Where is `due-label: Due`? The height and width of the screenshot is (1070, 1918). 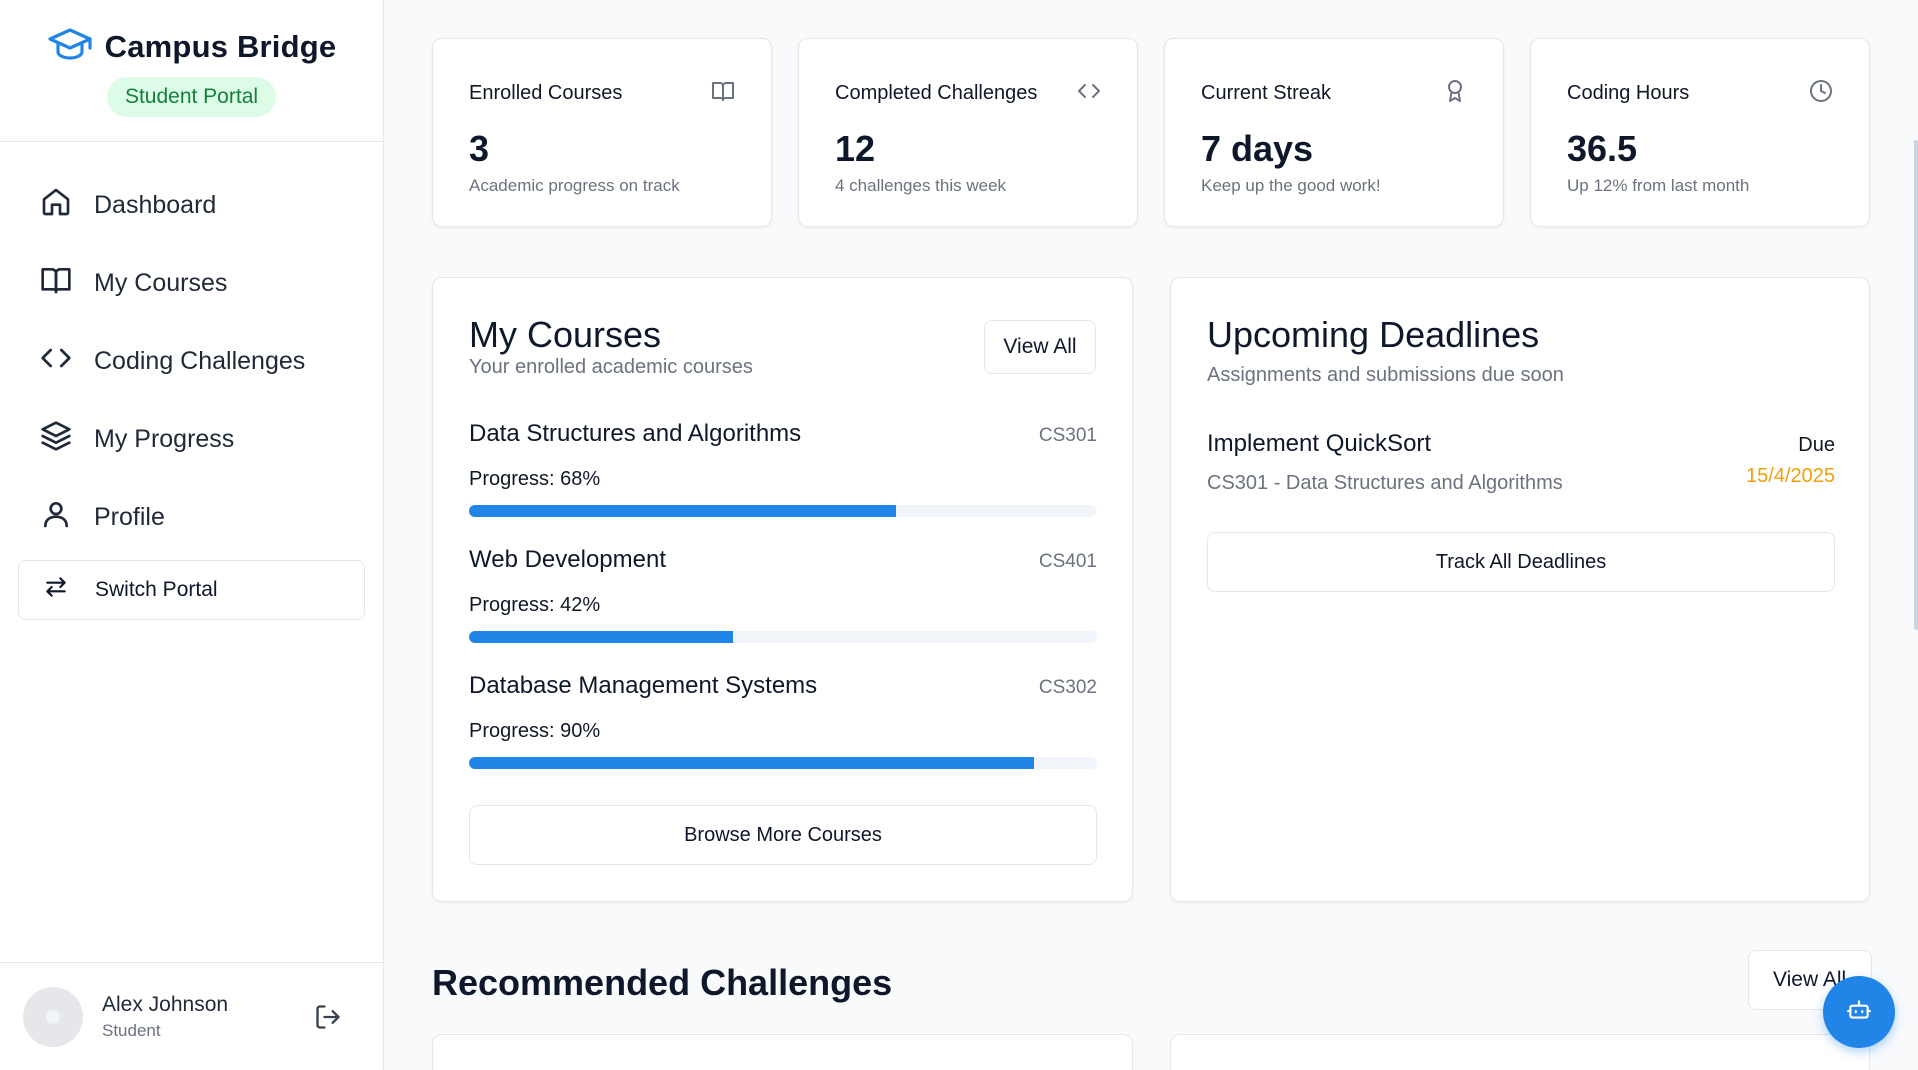 due-label: Due is located at coordinates (1816, 445).